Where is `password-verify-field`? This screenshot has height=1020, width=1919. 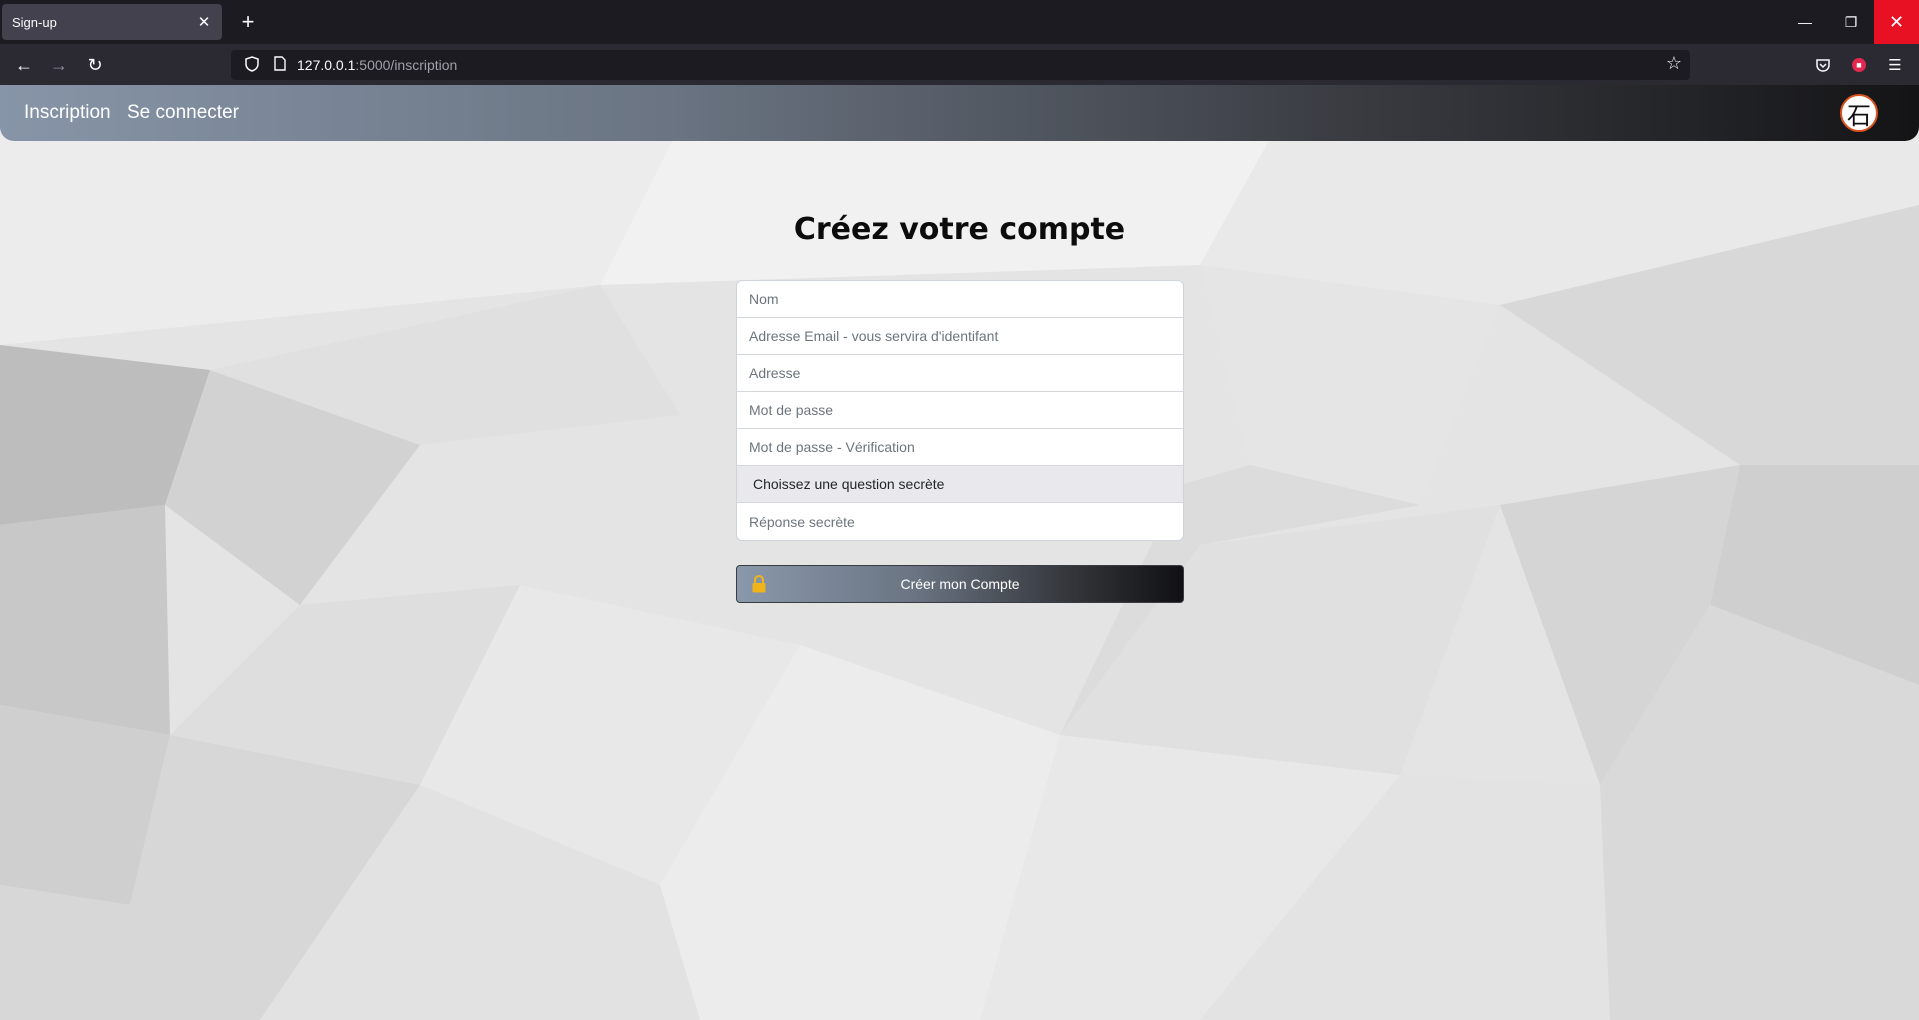 password-verify-field is located at coordinates (960, 447).